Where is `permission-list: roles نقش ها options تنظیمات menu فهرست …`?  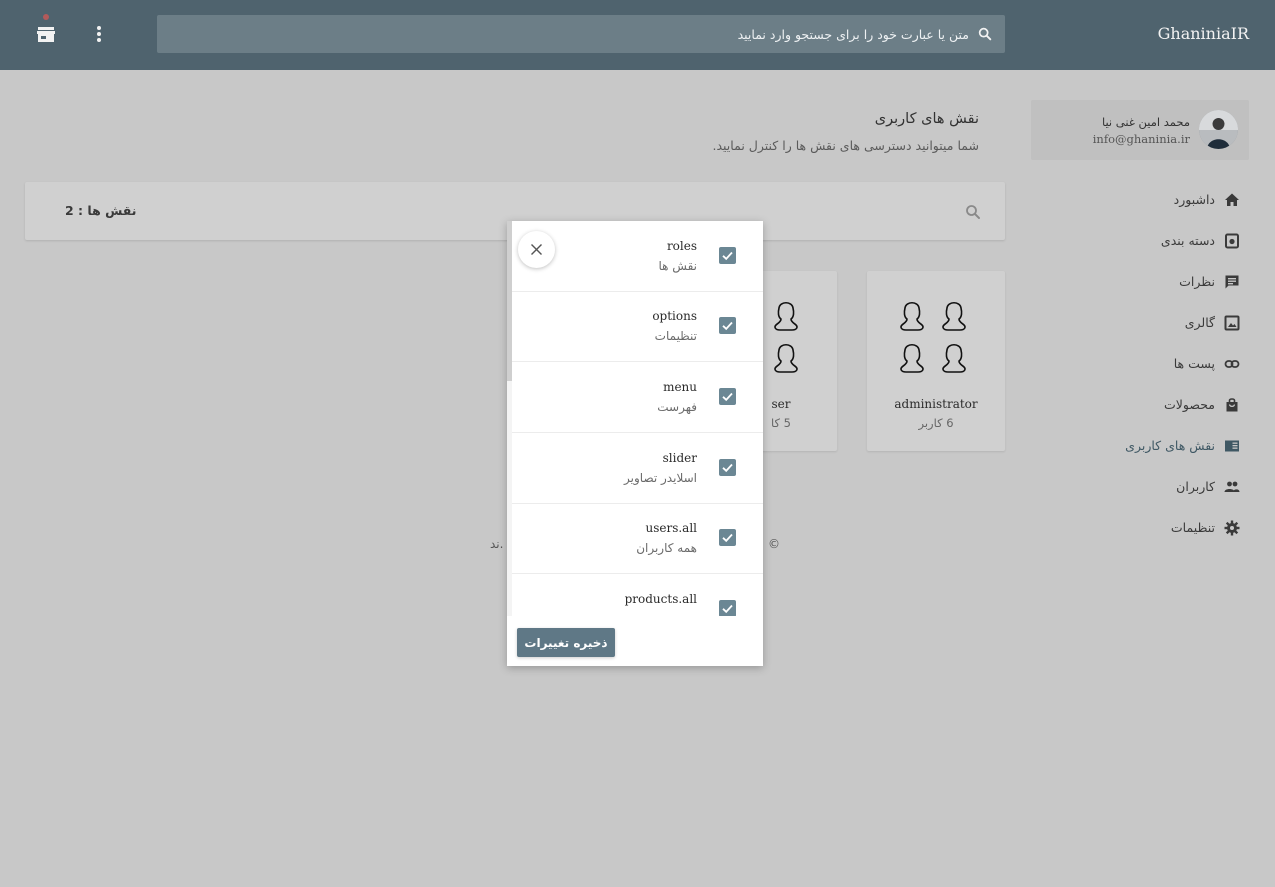
permission-list: roles نقش ها options تنظیمات menu فهرست … is located at coordinates (637, 418).